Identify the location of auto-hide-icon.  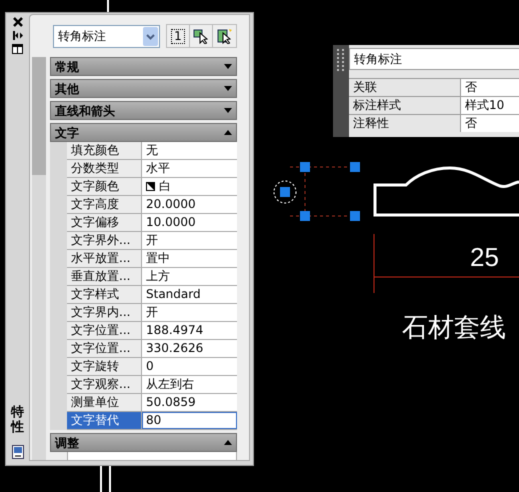
(17, 35).